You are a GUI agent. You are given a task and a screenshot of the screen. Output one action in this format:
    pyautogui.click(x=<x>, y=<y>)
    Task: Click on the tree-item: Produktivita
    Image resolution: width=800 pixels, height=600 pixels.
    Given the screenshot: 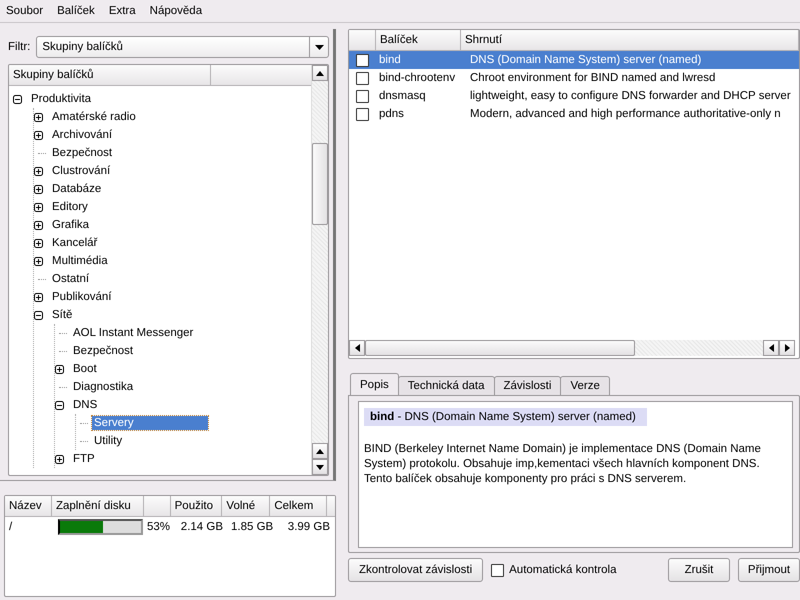 What is the action you would take?
    pyautogui.click(x=61, y=99)
    